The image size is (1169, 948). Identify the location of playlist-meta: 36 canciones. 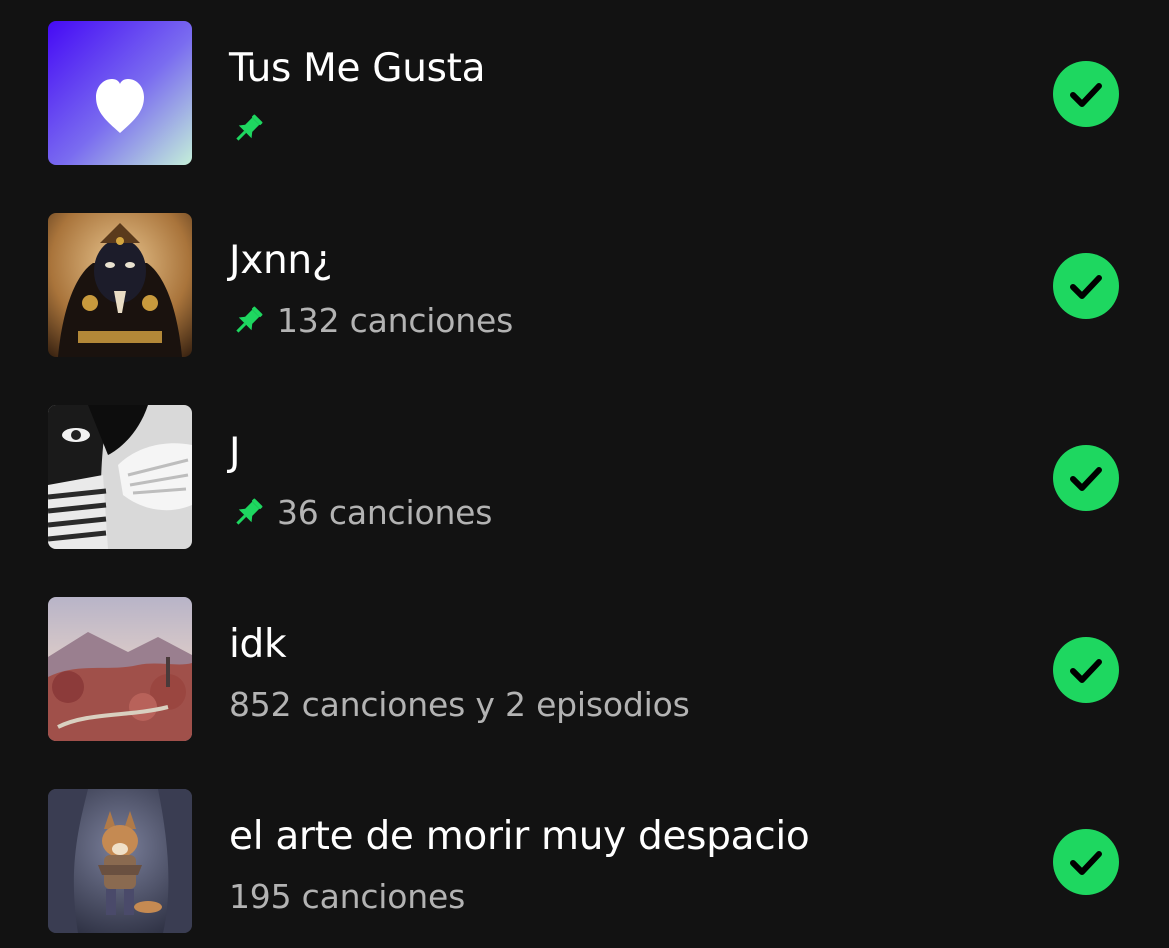
(360, 513).